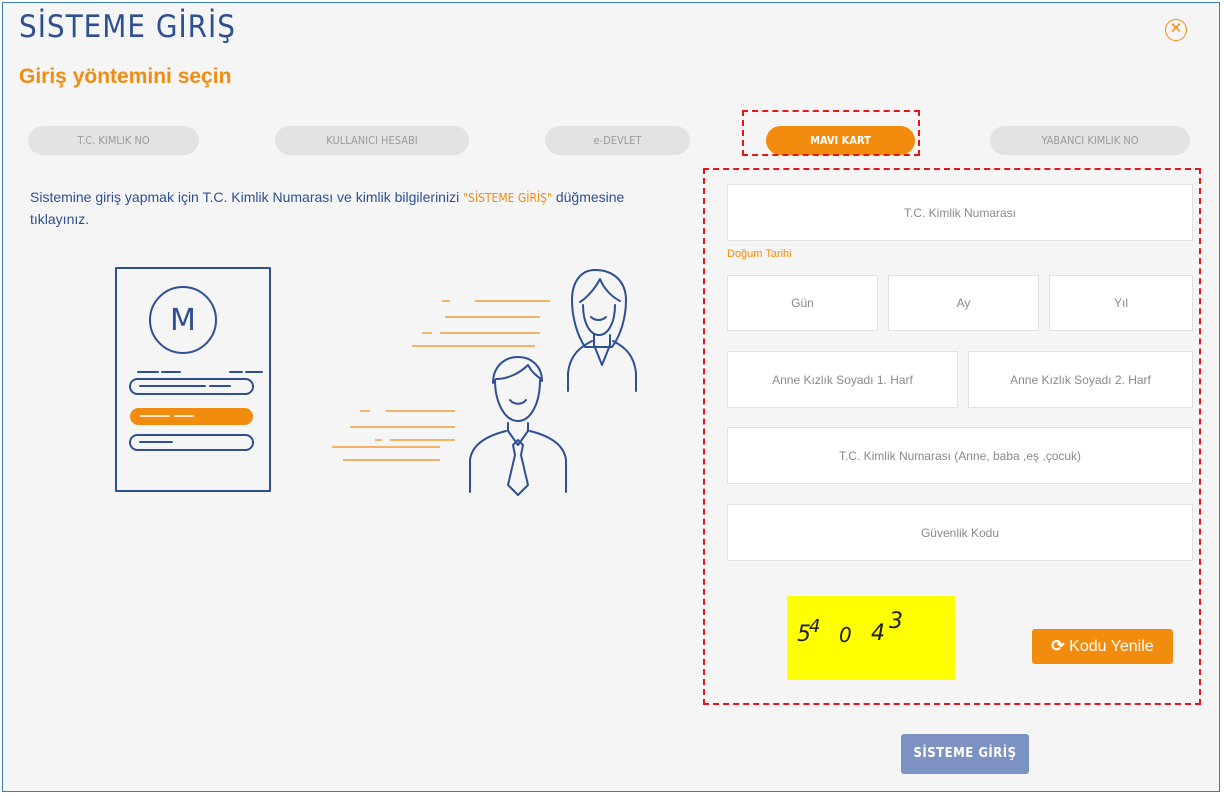  What do you see at coordinates (960, 532) in the screenshot?
I see `security-code-input: Güvenlik Kodu` at bounding box center [960, 532].